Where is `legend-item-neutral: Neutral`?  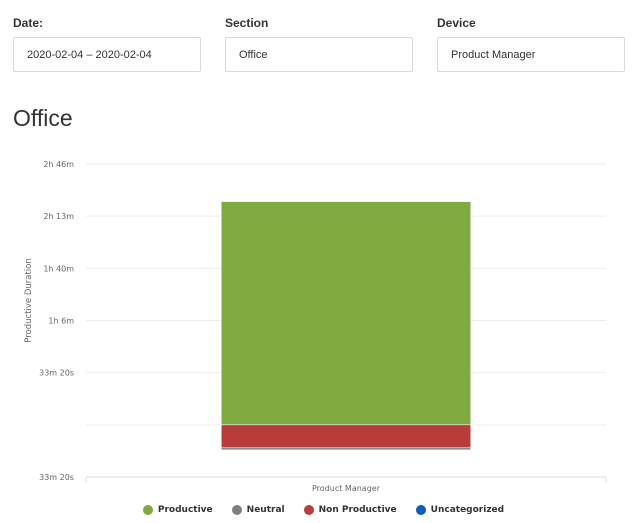
legend-item-neutral: Neutral is located at coordinates (256, 510).